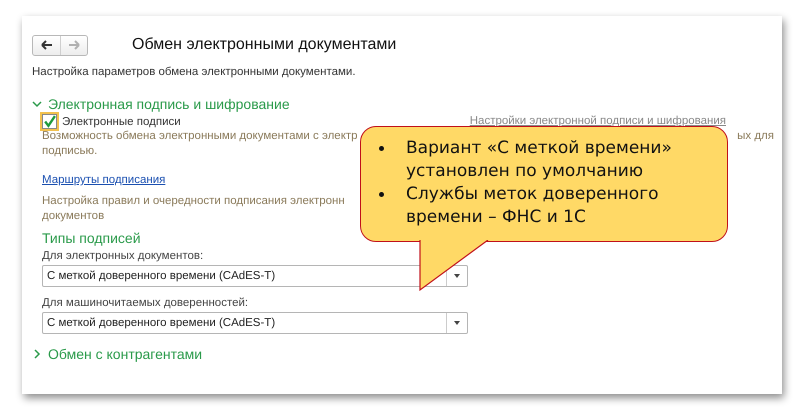 The image size is (800, 415). Describe the element at coordinates (37, 104) in the screenshot. I see `chevron-down-icon` at that location.